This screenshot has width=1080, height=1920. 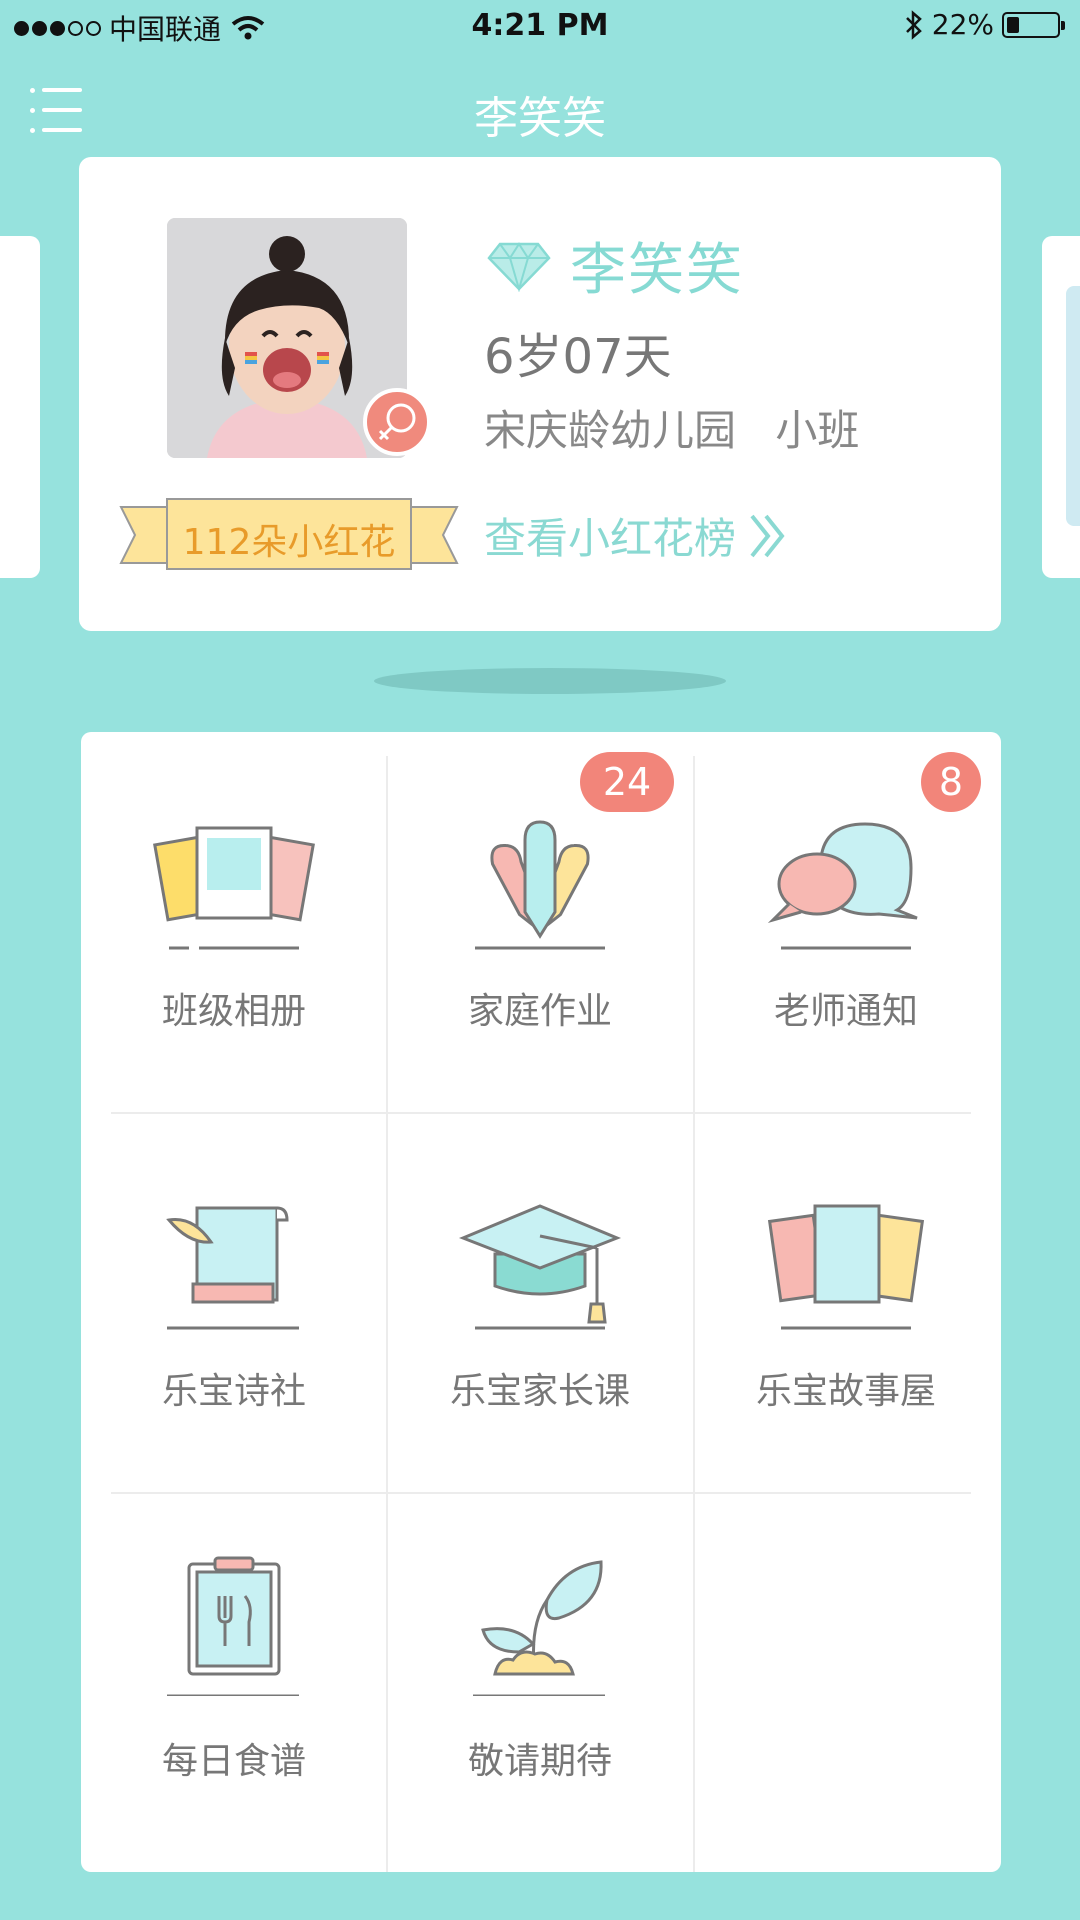 I want to click on grid-item-class-album: 班级相册, so click(x=234, y=922).